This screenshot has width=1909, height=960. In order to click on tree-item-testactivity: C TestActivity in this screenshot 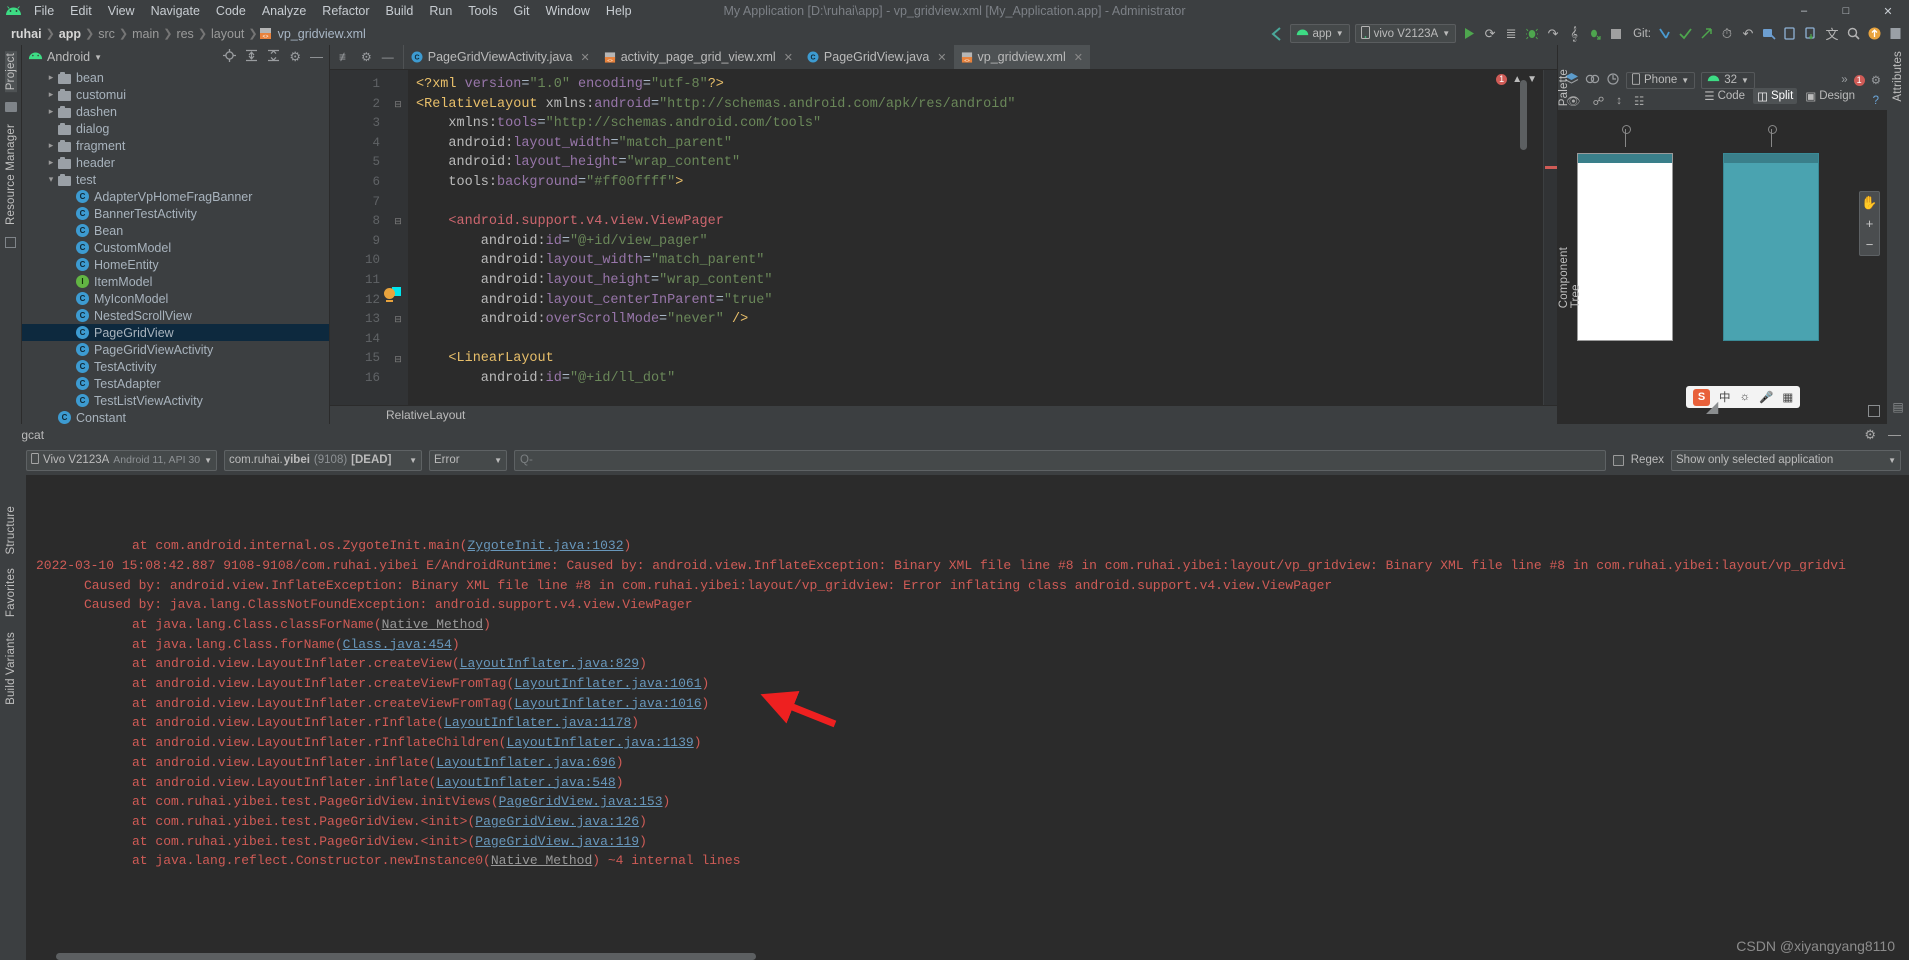, I will do `click(175, 366)`.